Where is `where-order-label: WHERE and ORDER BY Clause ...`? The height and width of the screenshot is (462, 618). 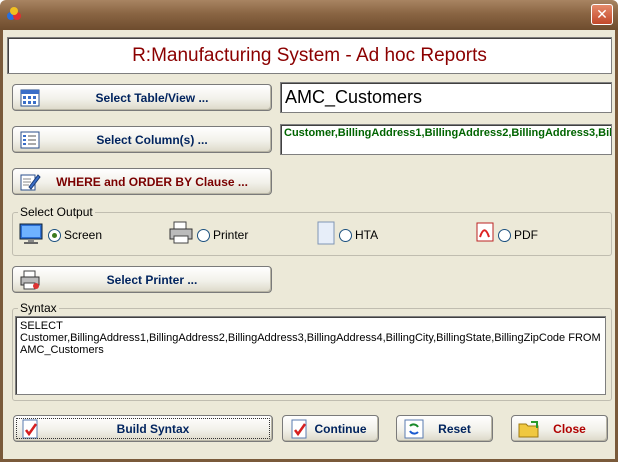
where-order-label: WHERE and ORDER BY Clause ... is located at coordinates (152, 181).